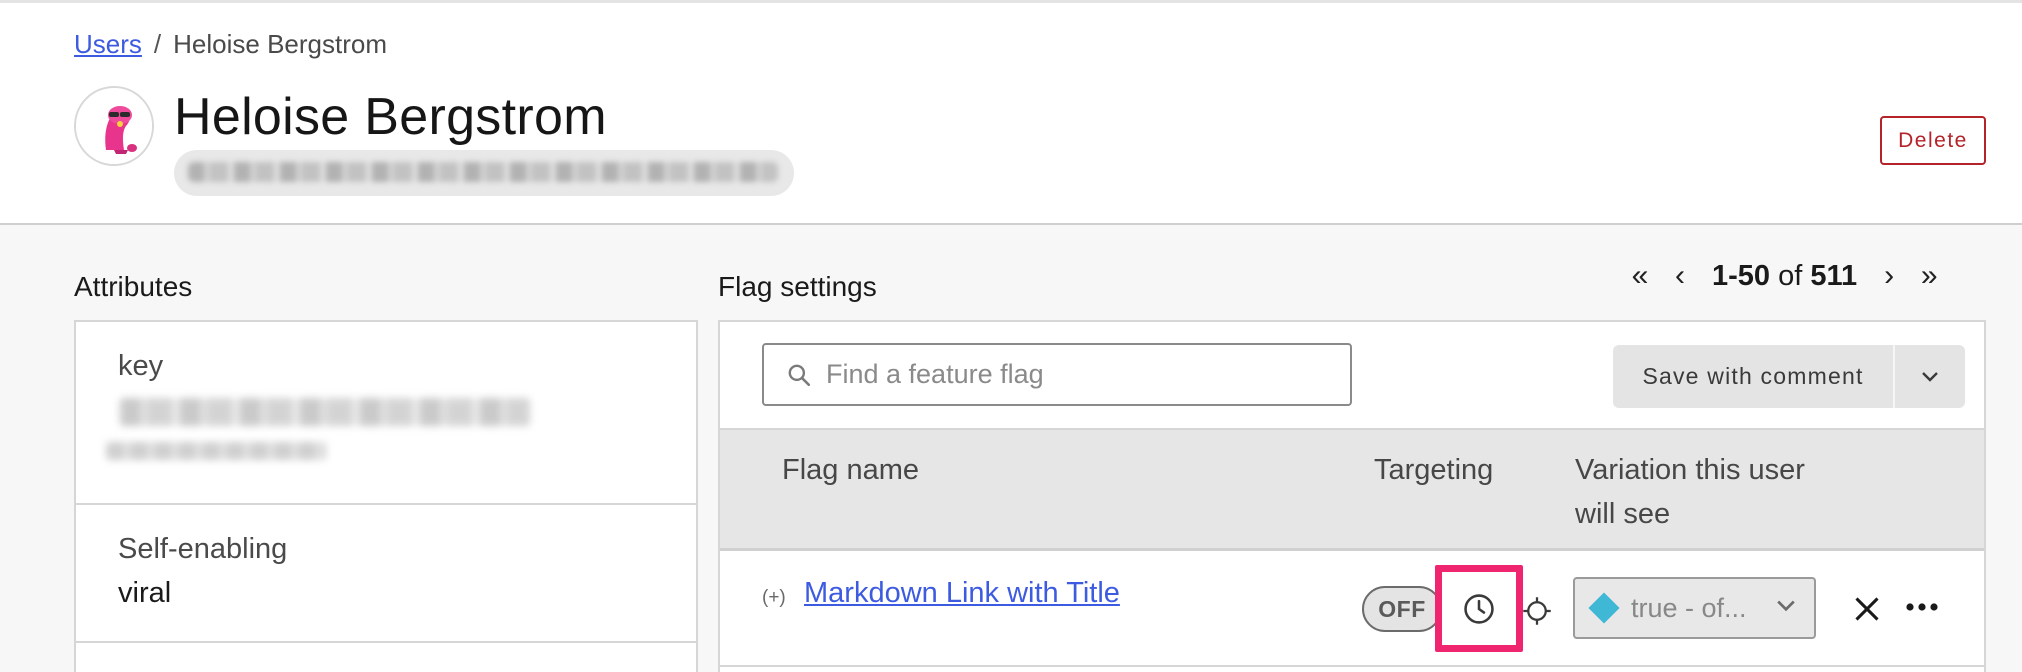 Image resolution: width=2022 pixels, height=672 pixels. What do you see at coordinates (1790, 275) in the screenshot?
I see `page-range-of: of` at bounding box center [1790, 275].